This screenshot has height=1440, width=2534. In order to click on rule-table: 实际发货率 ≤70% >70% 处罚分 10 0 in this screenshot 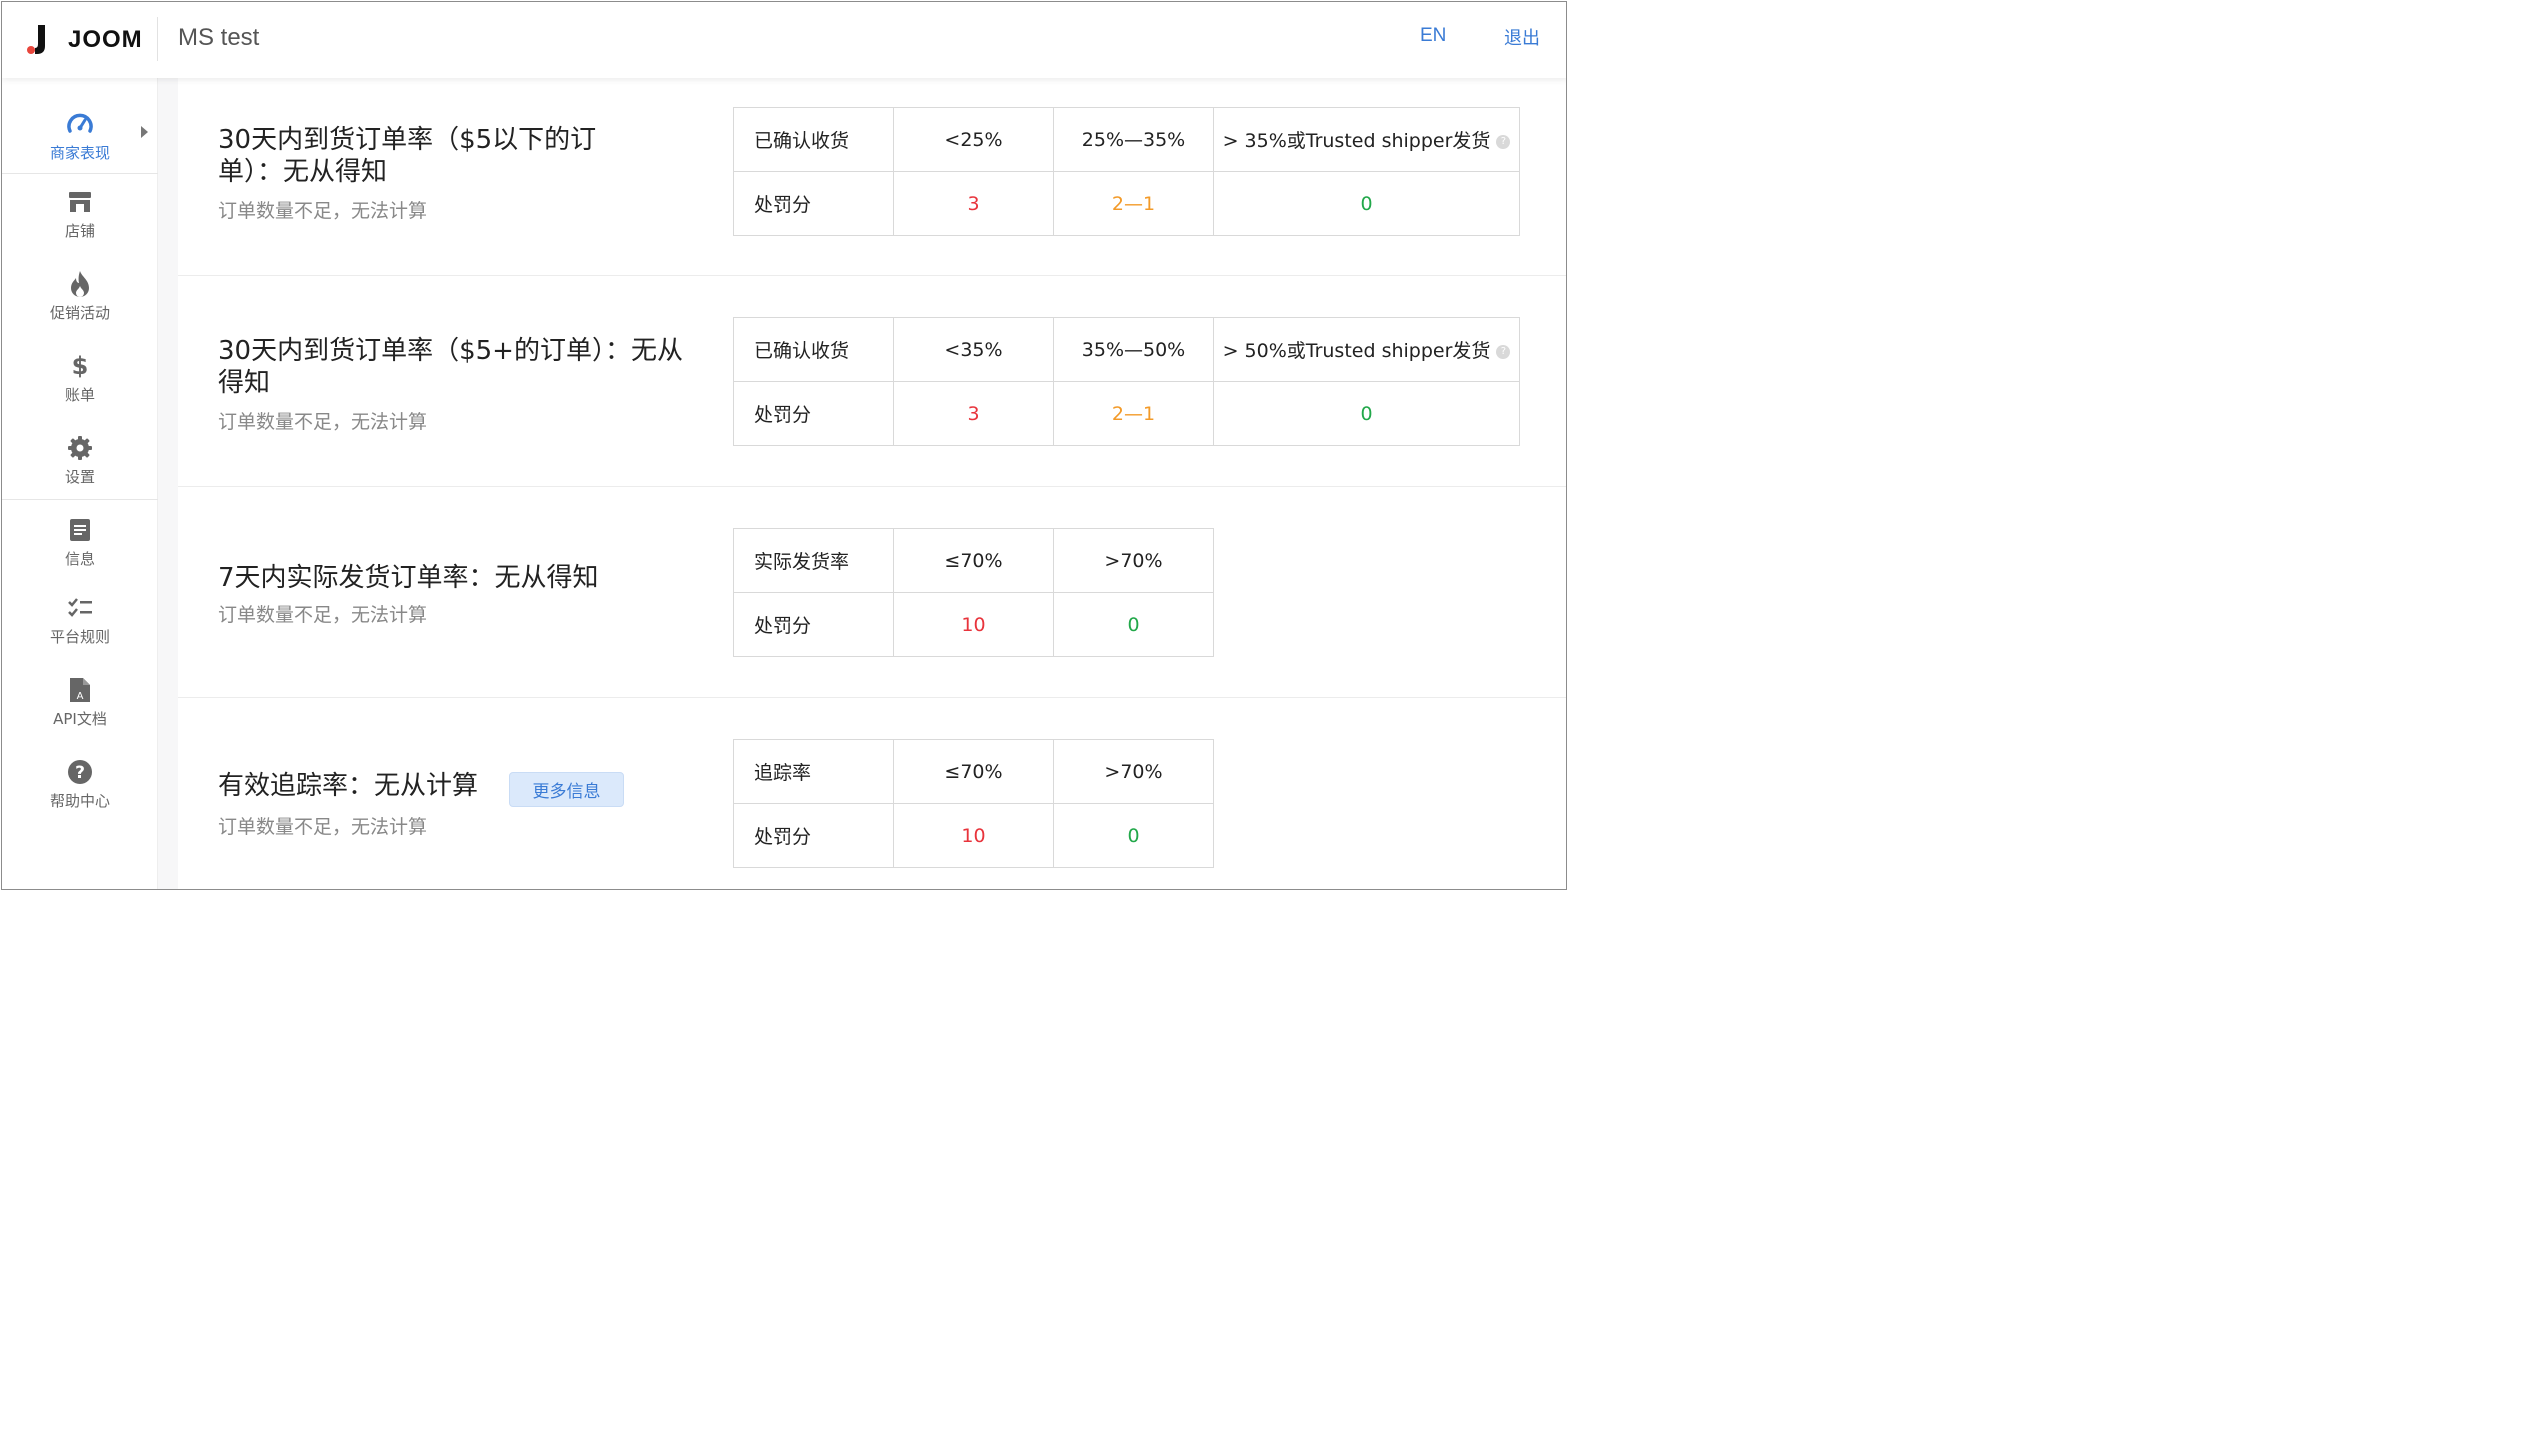, I will do `click(973, 592)`.